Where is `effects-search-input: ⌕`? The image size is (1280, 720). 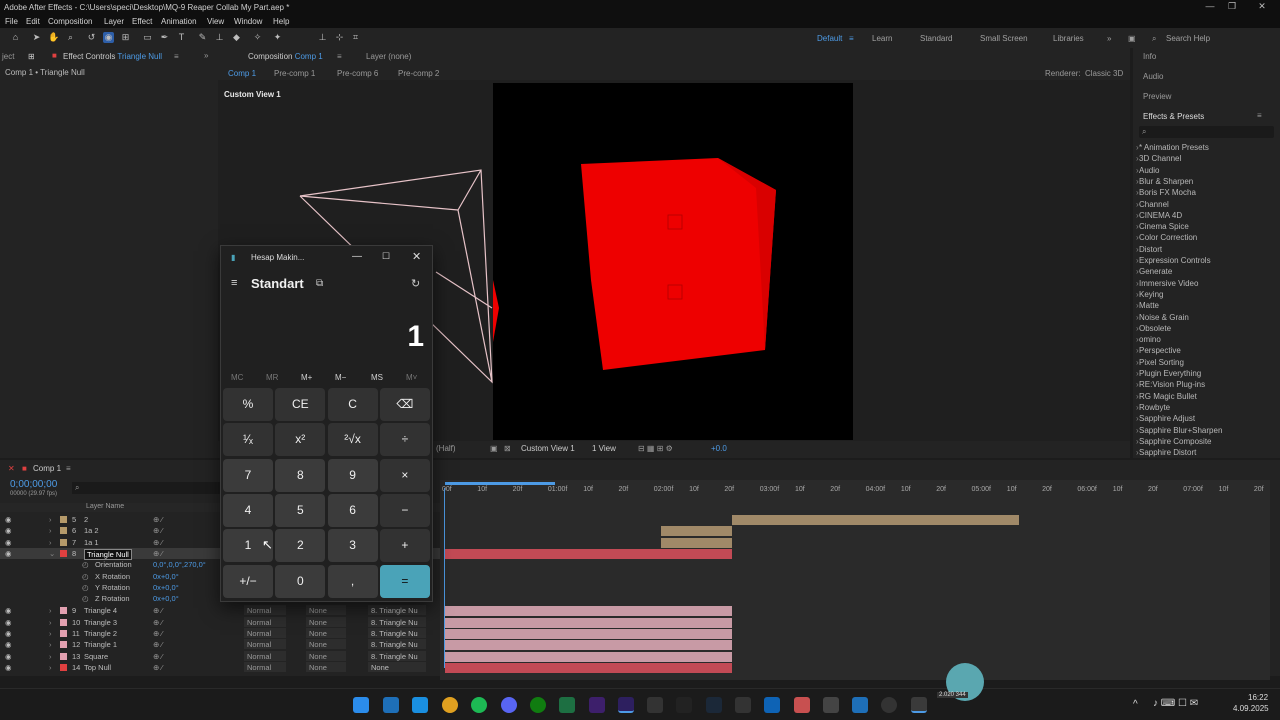
effects-search-input: ⌕ is located at coordinates (1206, 132).